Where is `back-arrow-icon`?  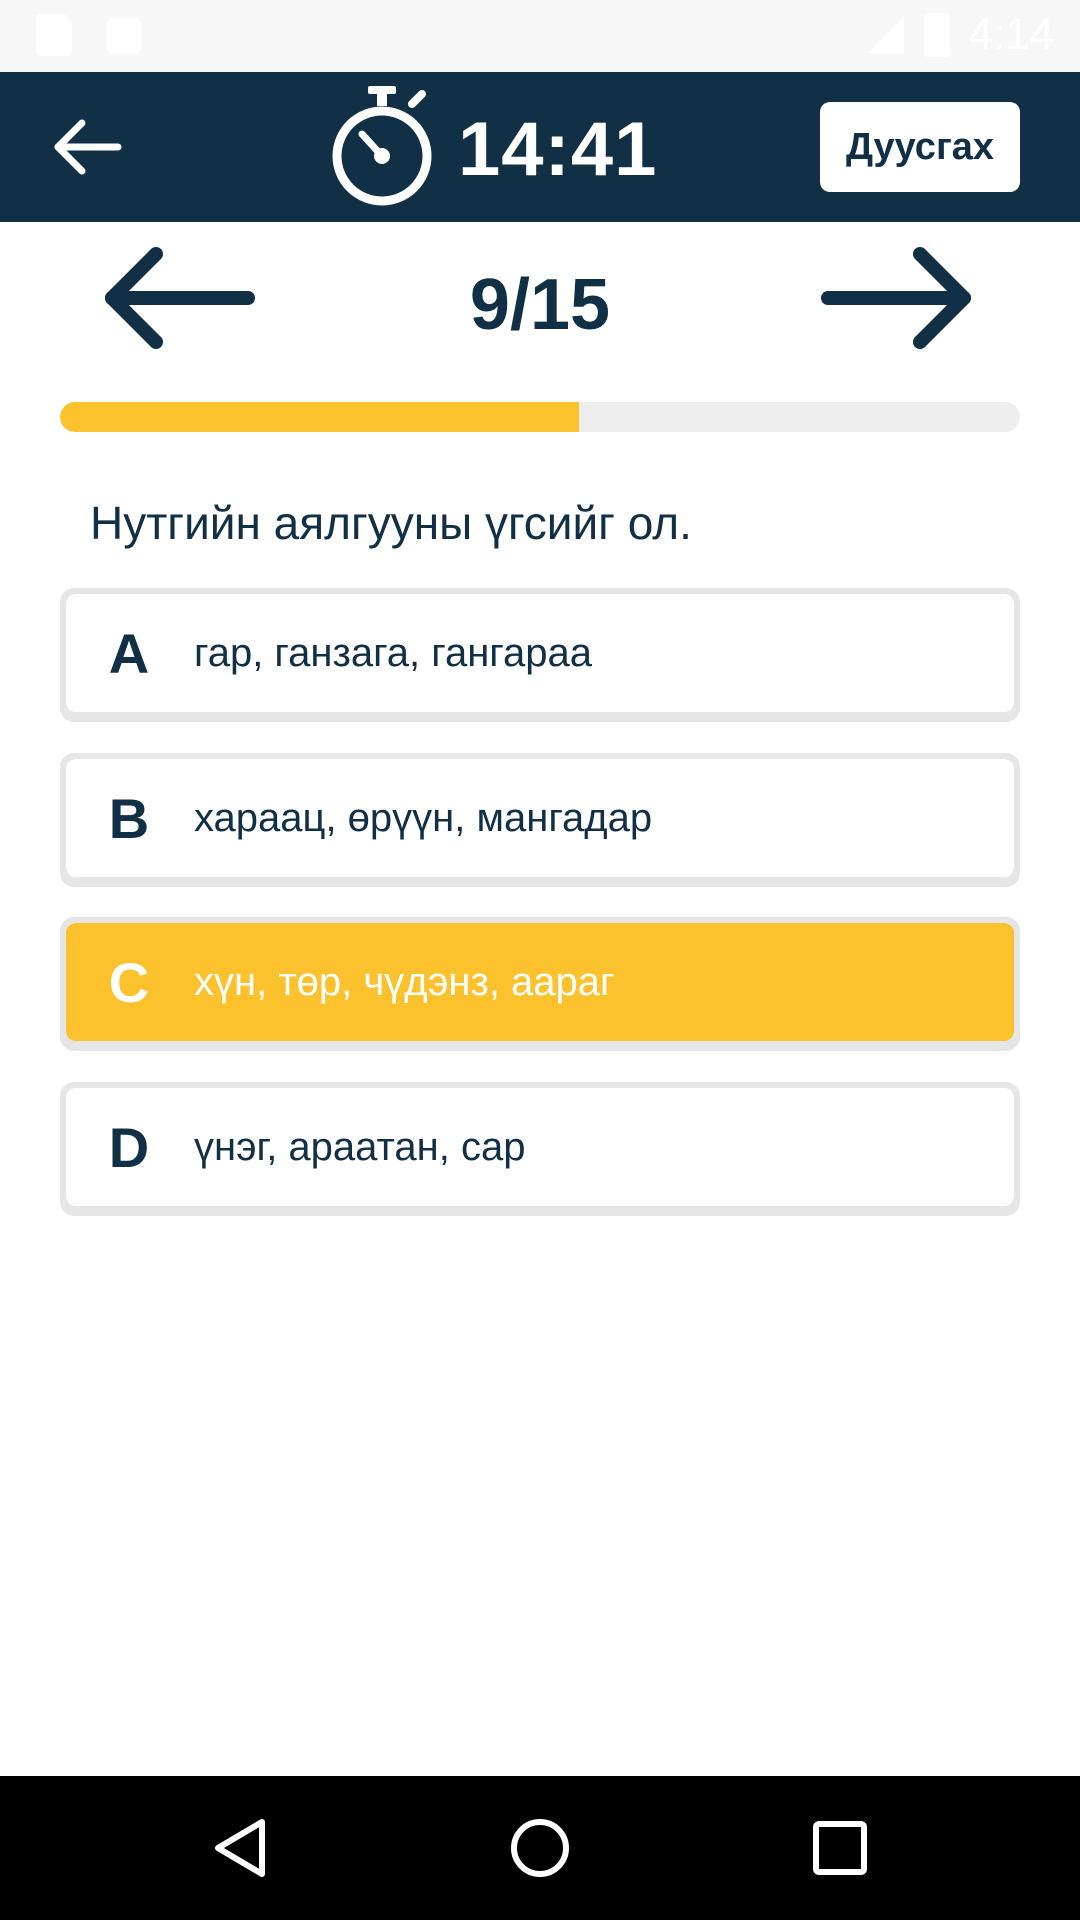
back-arrow-icon is located at coordinates (88, 147).